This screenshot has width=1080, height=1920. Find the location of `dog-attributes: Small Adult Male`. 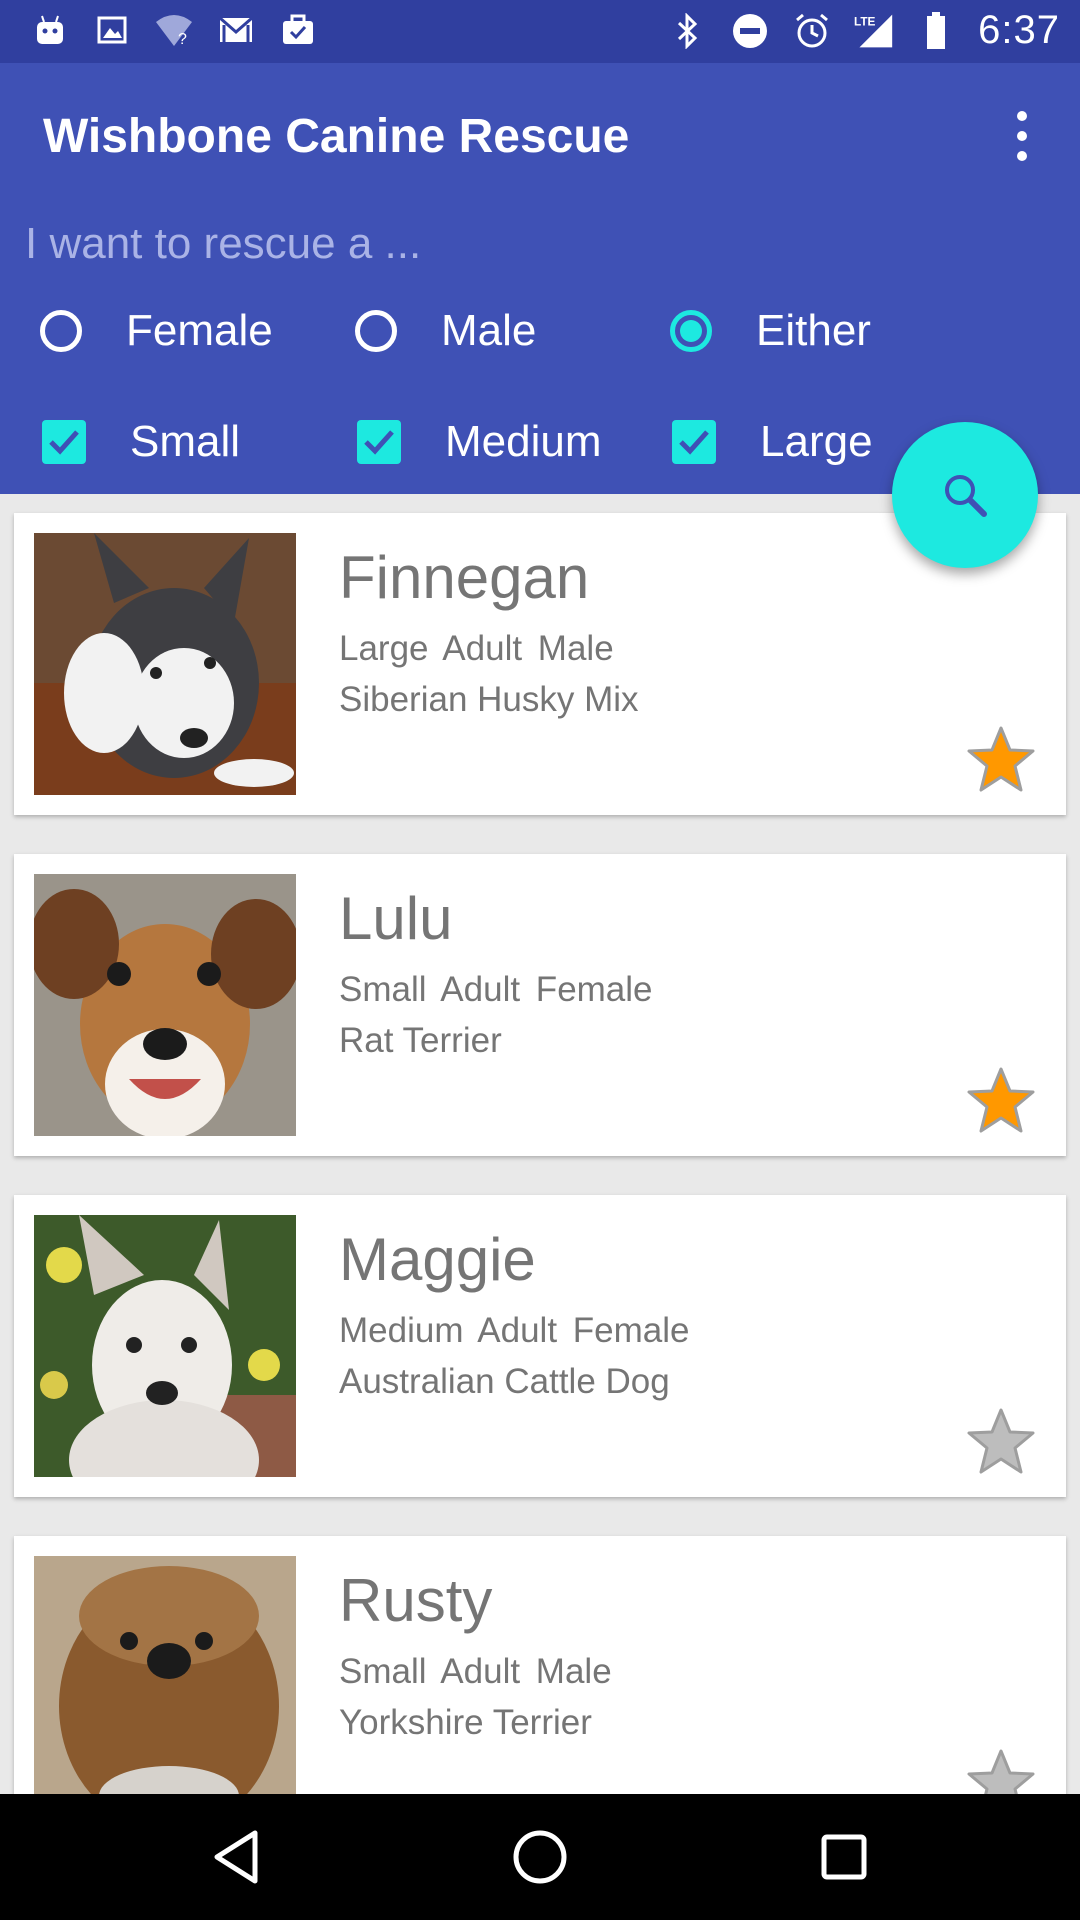

dog-attributes: Small Adult Male is located at coordinates (475, 1671).